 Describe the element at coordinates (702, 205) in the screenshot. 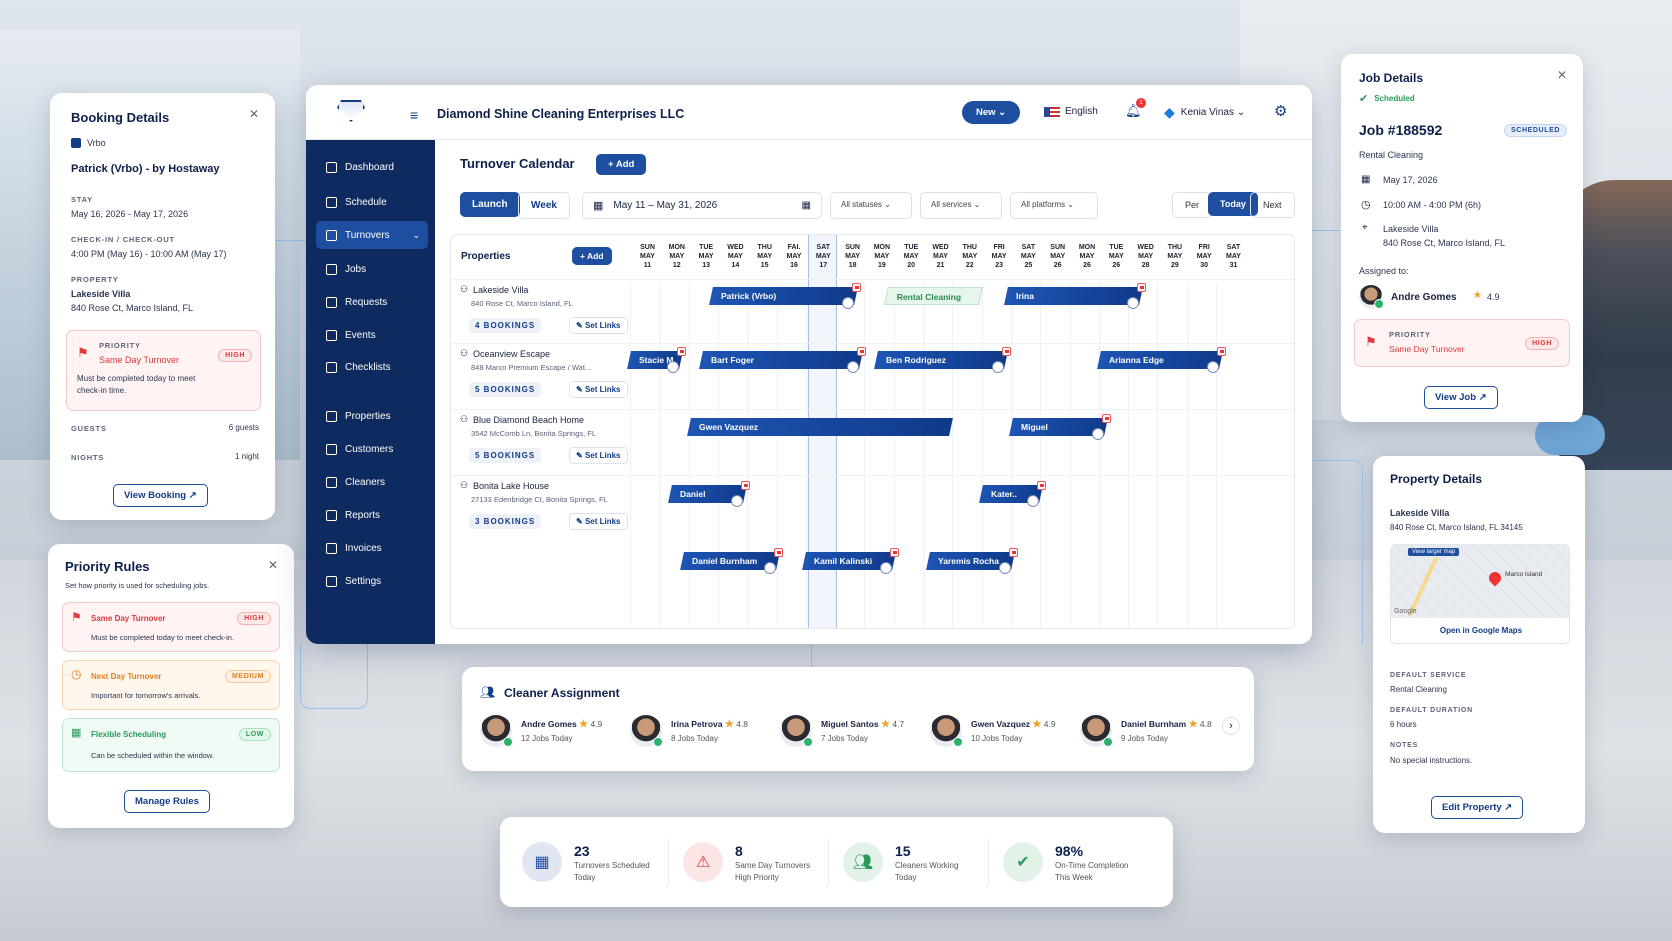

I see `date-range-picker: ▦ May 11 – May 31, 2026 ▦` at that location.